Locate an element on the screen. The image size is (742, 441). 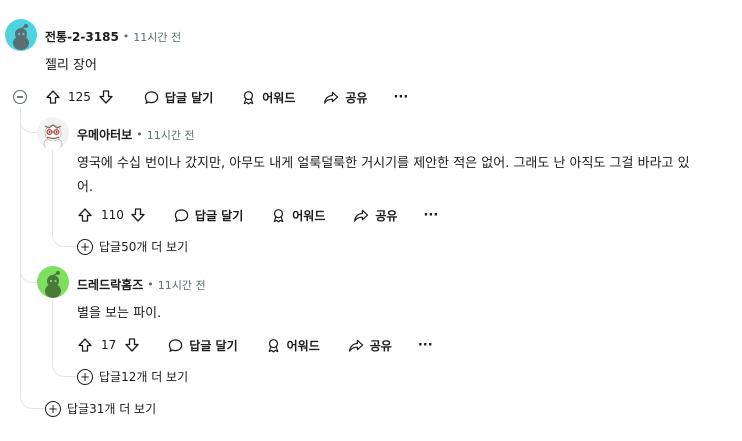
collapse-thread-button is located at coordinates (20, 97).